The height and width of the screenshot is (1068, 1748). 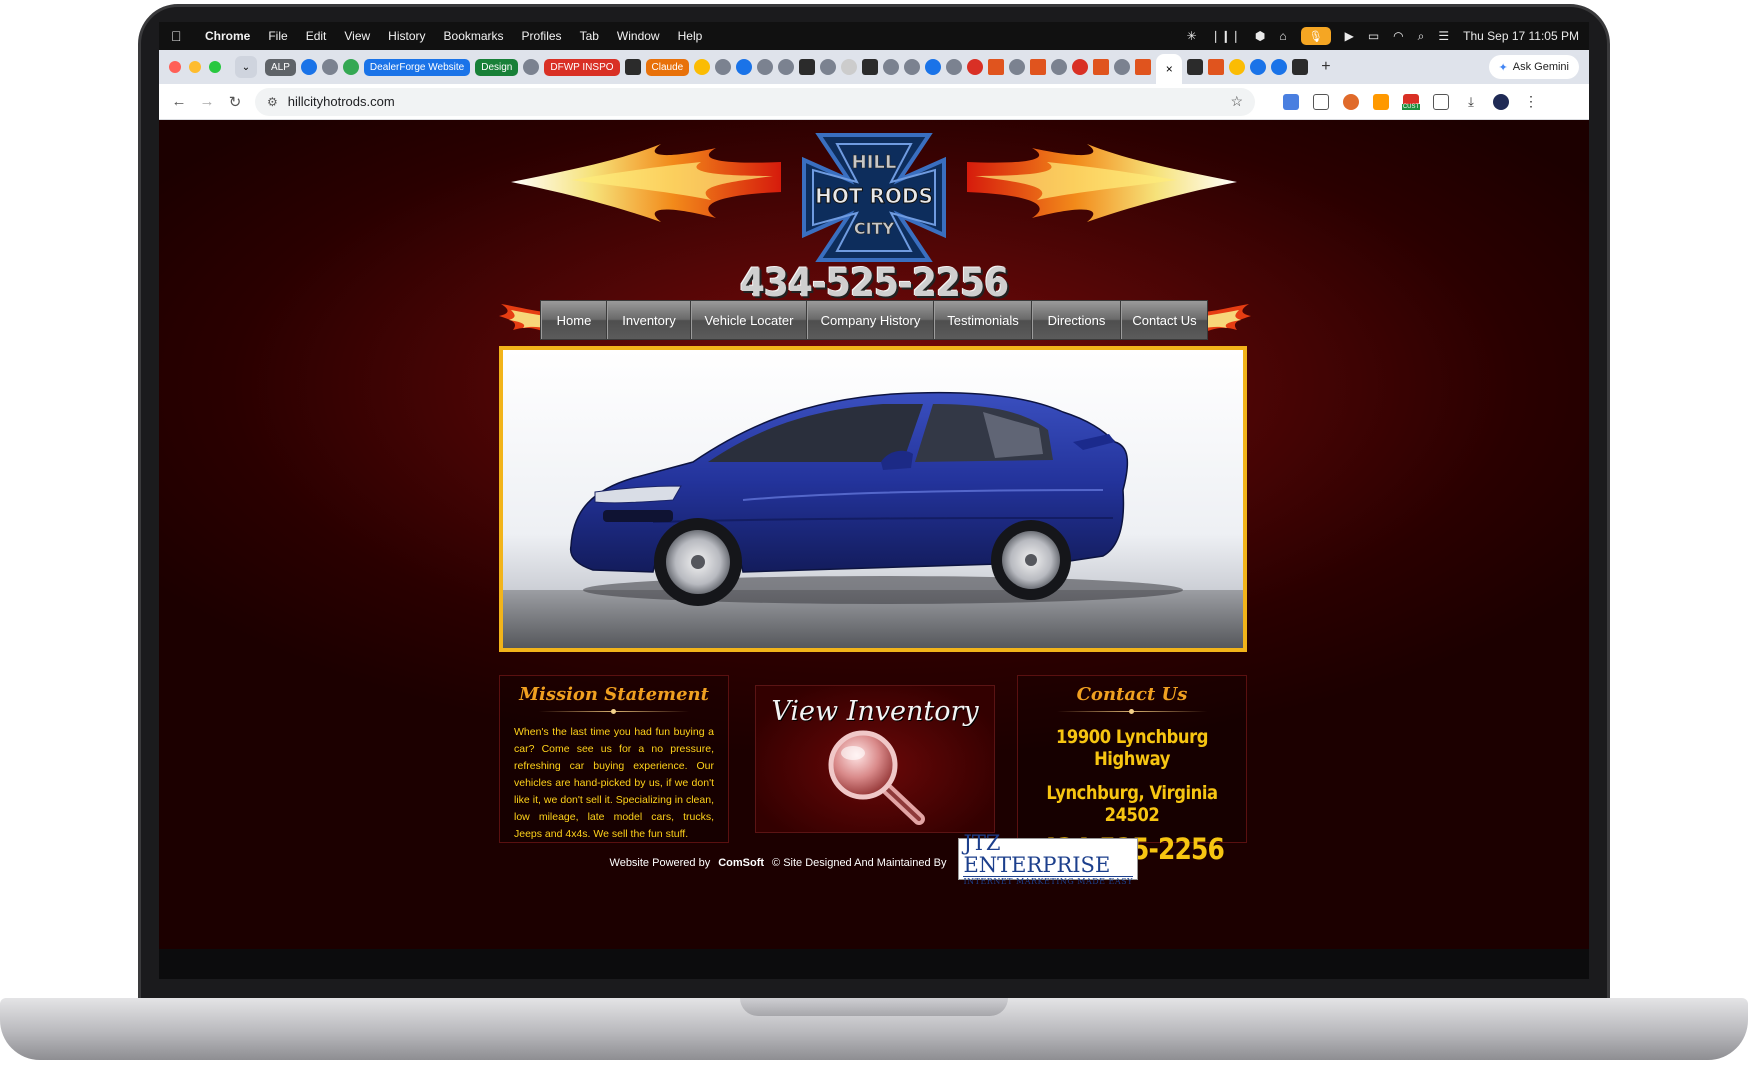 What do you see at coordinates (1282, 36) in the screenshot?
I see `tray-icon: ⌂` at bounding box center [1282, 36].